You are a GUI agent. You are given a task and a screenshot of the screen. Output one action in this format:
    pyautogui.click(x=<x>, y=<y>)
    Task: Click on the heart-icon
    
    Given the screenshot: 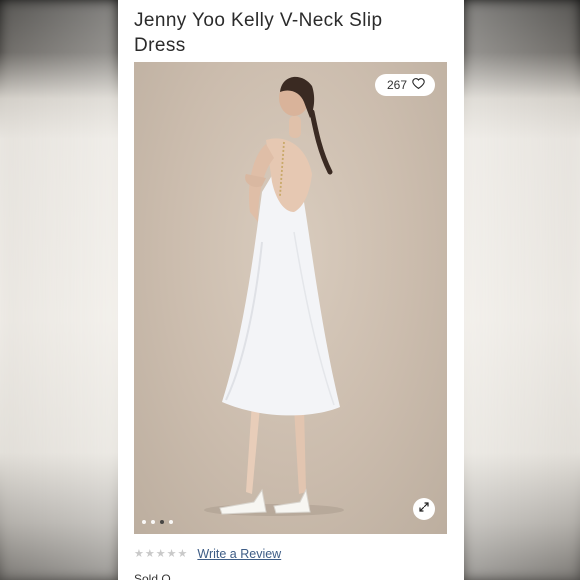 What is the action you would take?
    pyautogui.click(x=418, y=85)
    